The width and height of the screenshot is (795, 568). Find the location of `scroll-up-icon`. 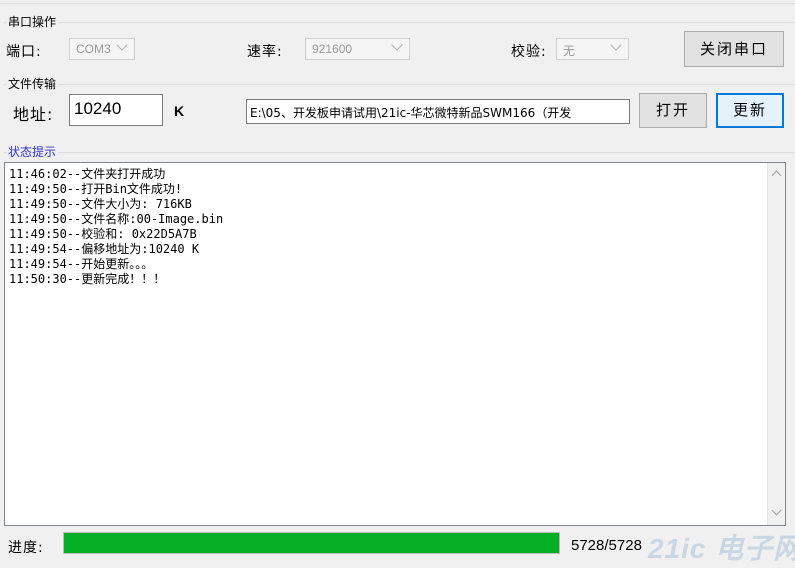

scroll-up-icon is located at coordinates (776, 175).